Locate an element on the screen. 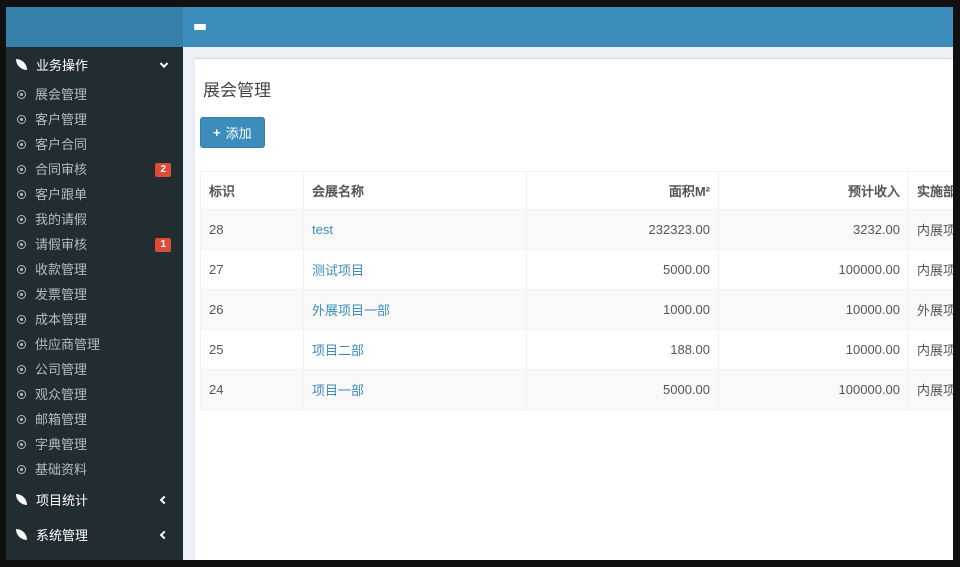 This screenshot has height=567, width=960. sidebar-item: 请假审核 1 is located at coordinates (94, 244).